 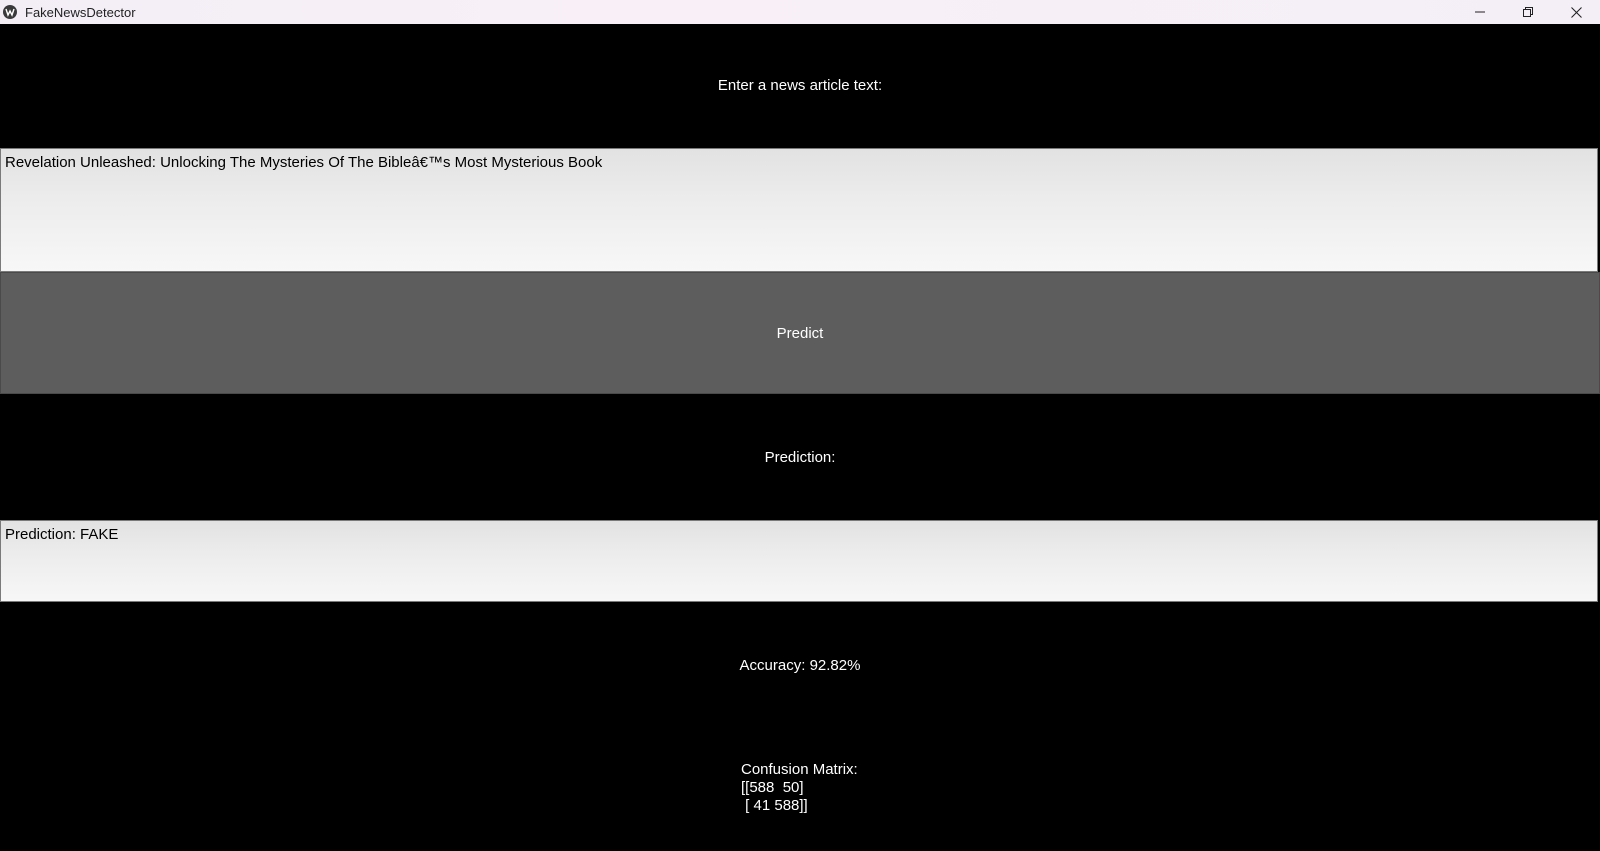 I want to click on accuracy-text: Accuracy: 92.82%, so click(x=800, y=665).